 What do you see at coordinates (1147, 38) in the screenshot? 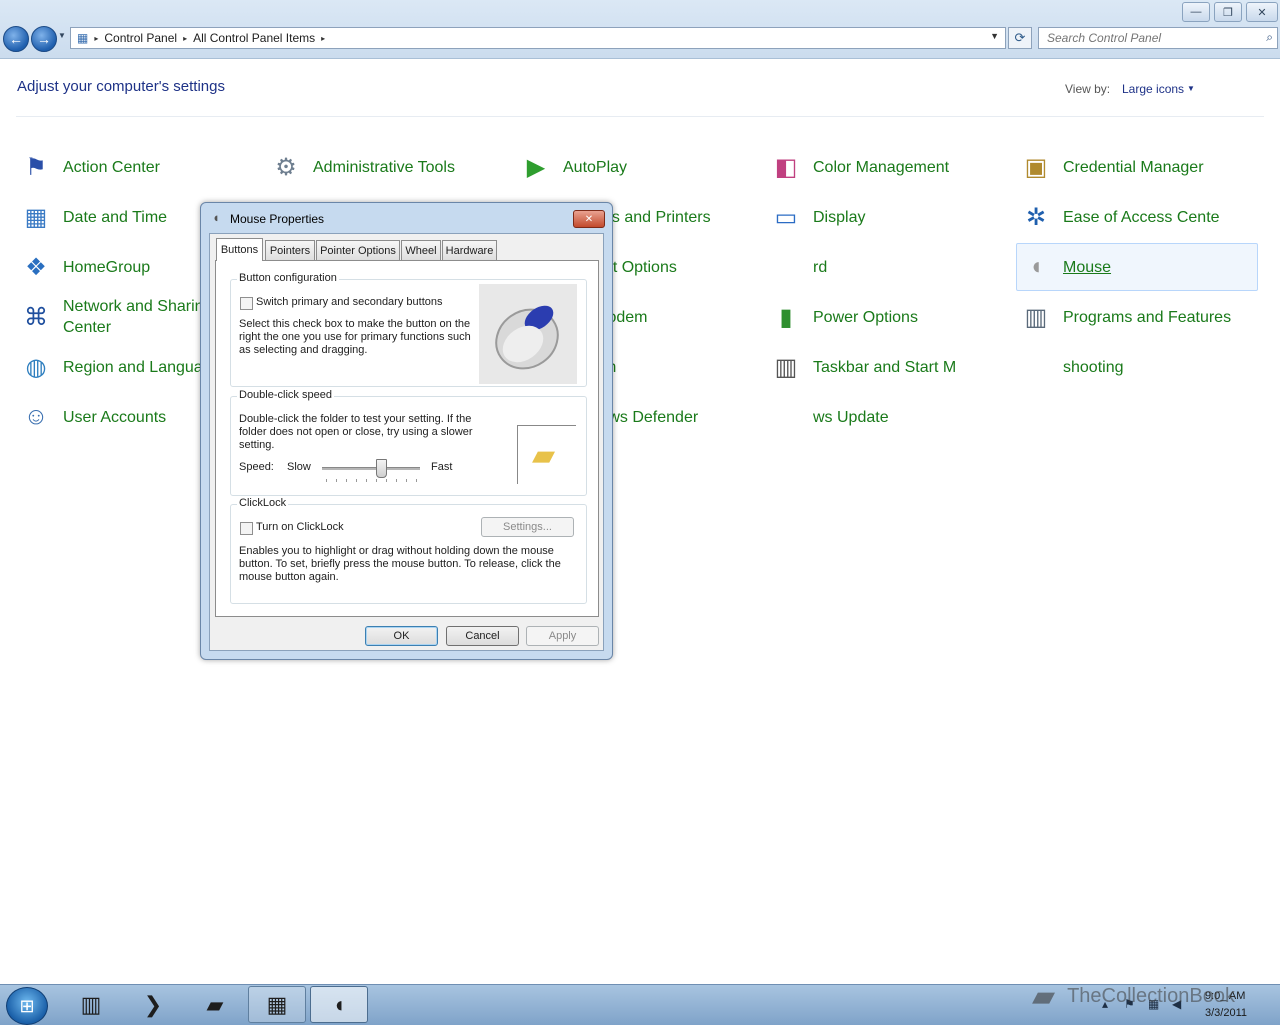
I see `search-input` at bounding box center [1147, 38].